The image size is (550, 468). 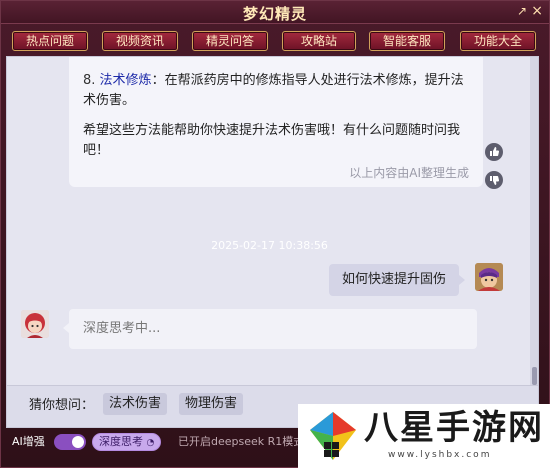 What do you see at coordinates (62, 405) in the screenshot?
I see `suggestion-label: 猜你想问：` at bounding box center [62, 405].